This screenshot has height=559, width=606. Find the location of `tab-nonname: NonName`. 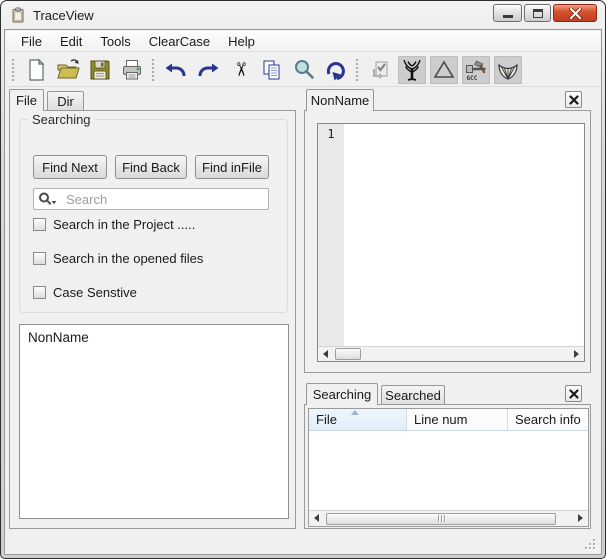

tab-nonname: NonName is located at coordinates (340, 100).